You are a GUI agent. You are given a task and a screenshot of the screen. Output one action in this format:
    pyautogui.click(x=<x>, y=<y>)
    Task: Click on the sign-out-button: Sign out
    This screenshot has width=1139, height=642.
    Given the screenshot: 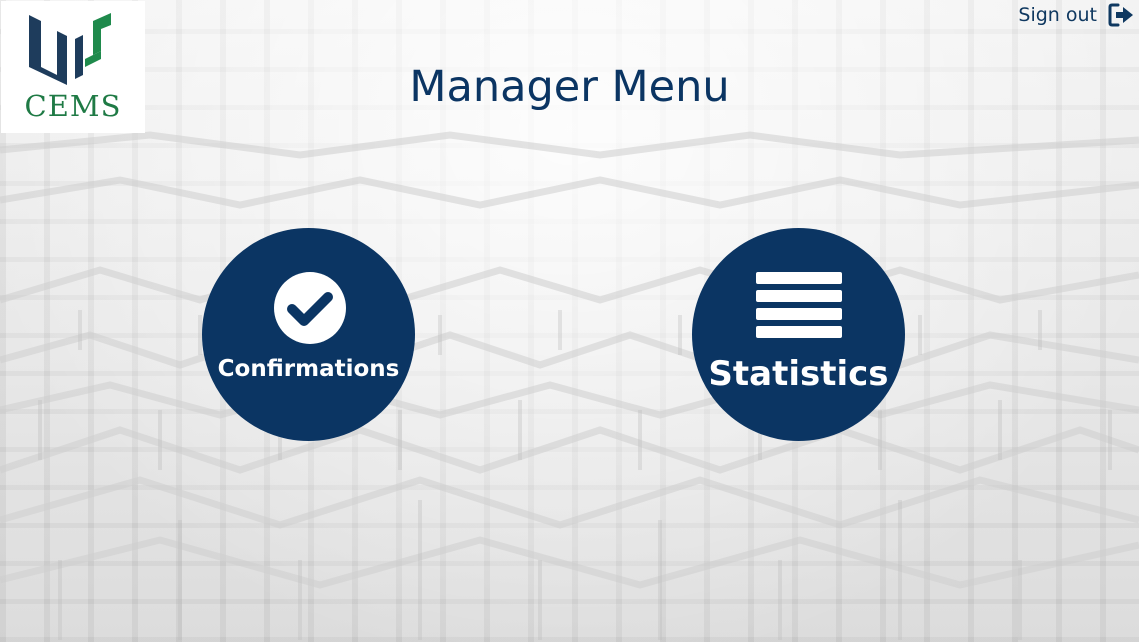 What is the action you would take?
    pyautogui.click(x=1076, y=15)
    